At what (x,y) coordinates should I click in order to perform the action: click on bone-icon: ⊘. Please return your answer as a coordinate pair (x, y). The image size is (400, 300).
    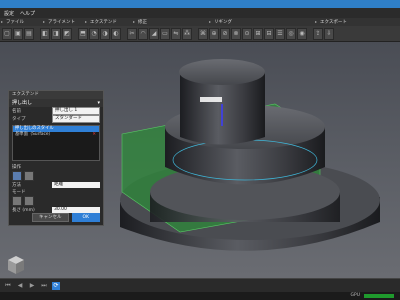
    Looking at the image, I should click on (225, 33).